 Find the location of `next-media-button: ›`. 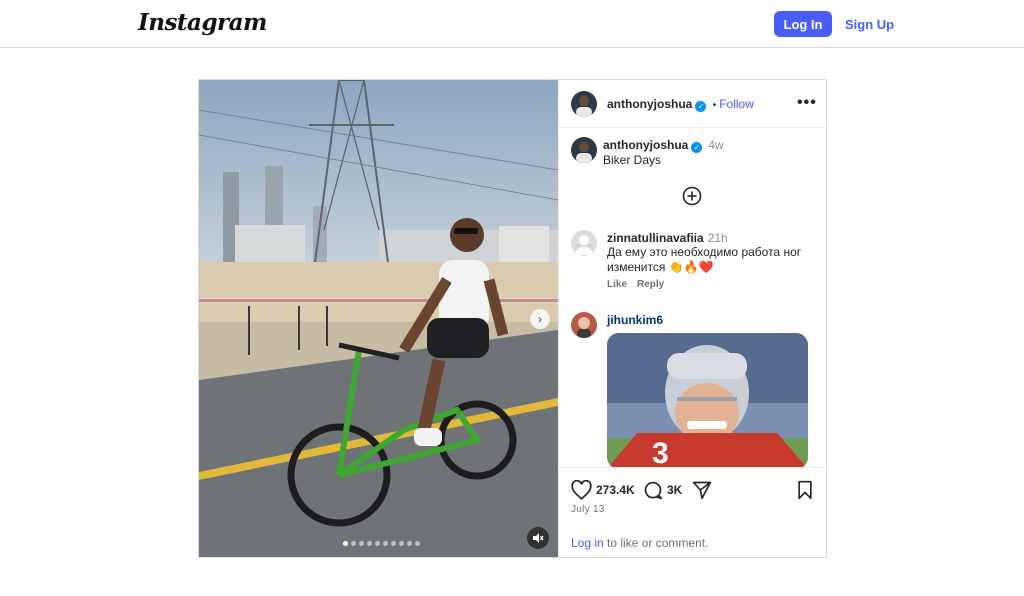

next-media-button: › is located at coordinates (540, 319).